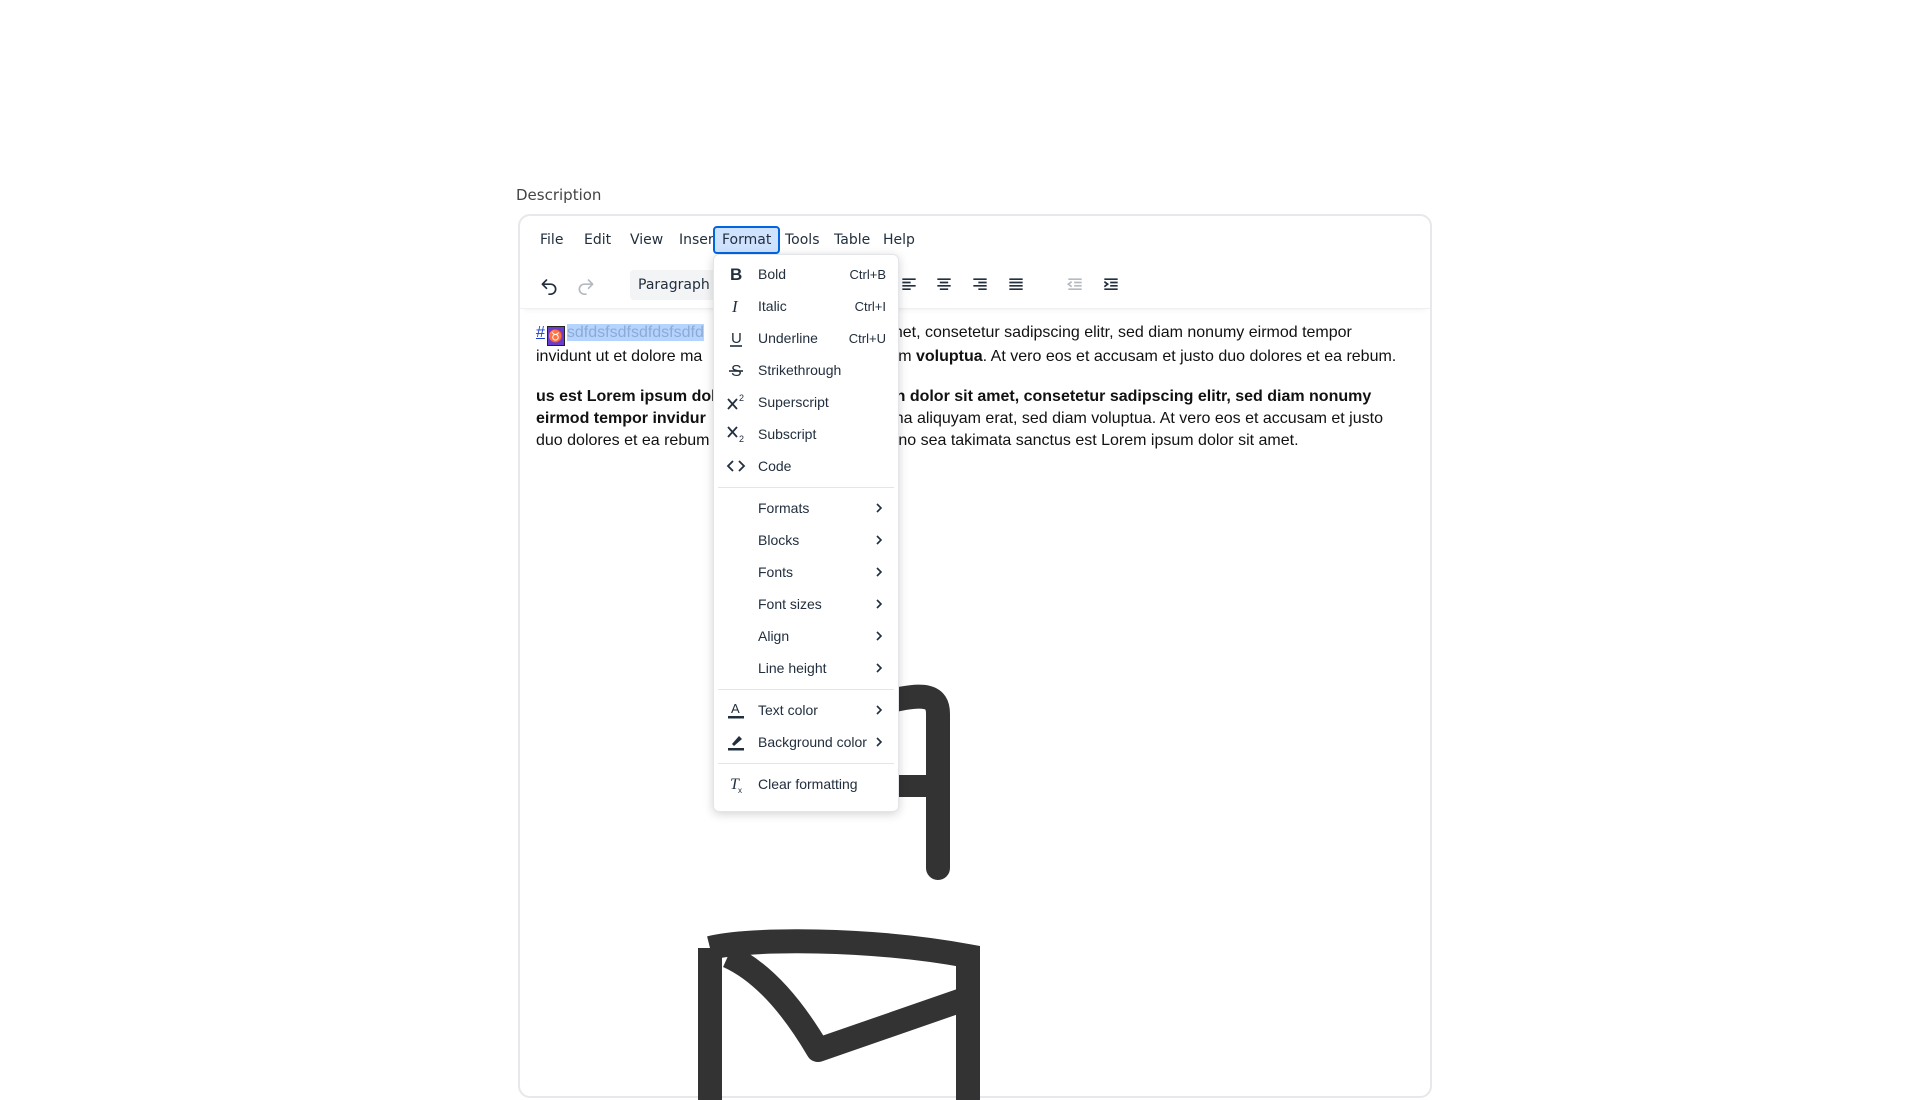 This screenshot has width=1920, height=1100. I want to click on clear-formatting-icon: Tx, so click(736, 784).